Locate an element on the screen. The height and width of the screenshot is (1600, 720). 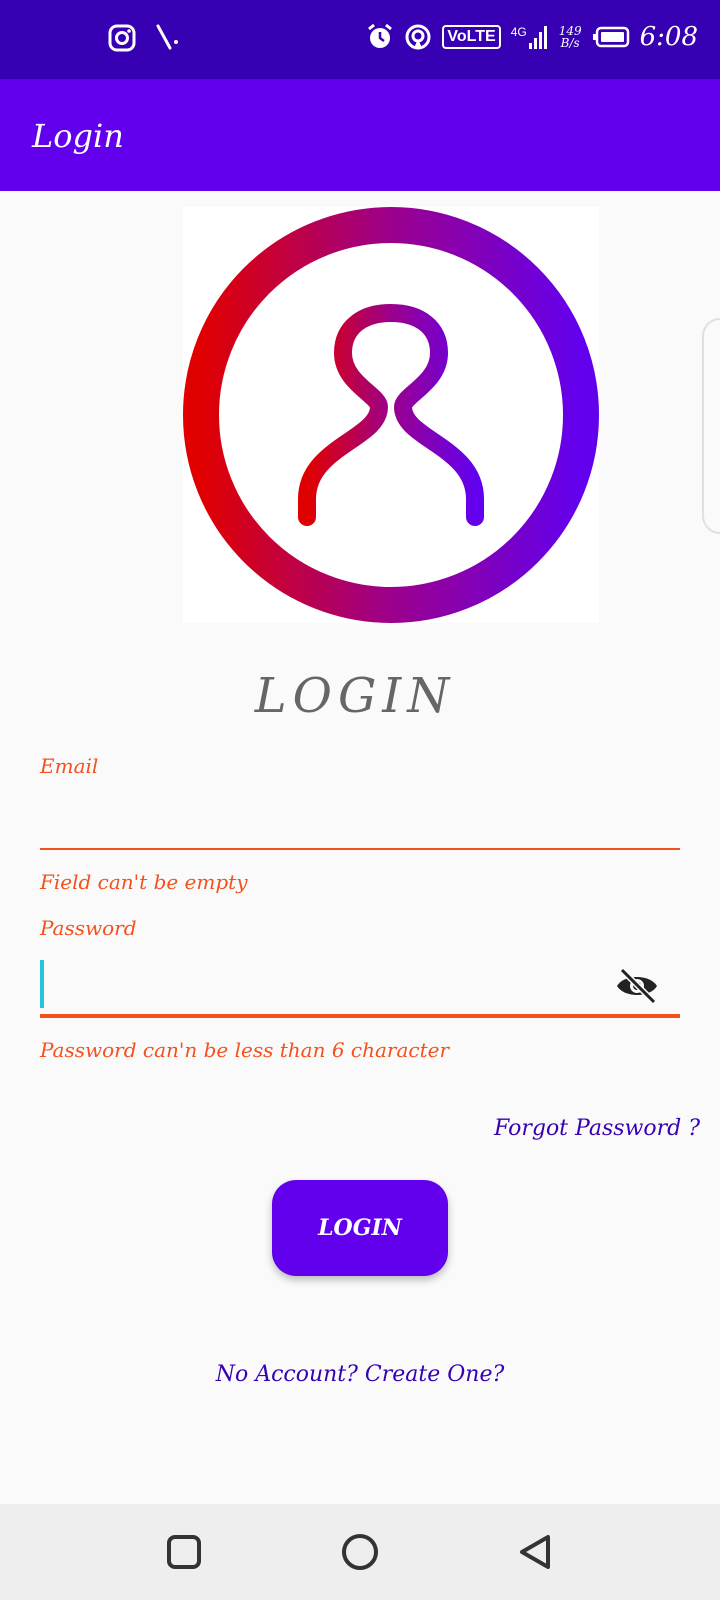
visibility-off-icon is located at coordinates (637, 986).